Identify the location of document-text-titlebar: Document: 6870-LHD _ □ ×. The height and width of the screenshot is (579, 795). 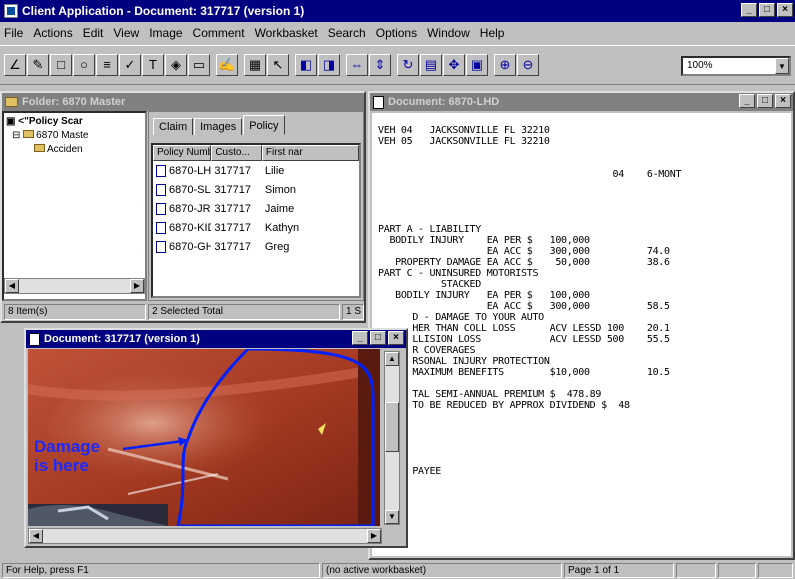
(581, 102).